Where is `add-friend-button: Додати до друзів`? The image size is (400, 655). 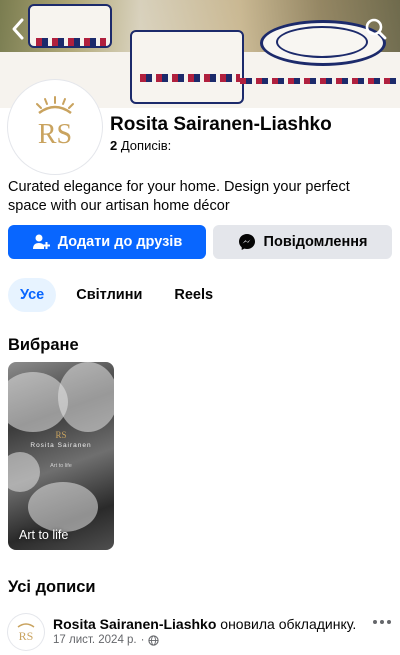
add-friend-button: Додати до друзів is located at coordinates (107, 242).